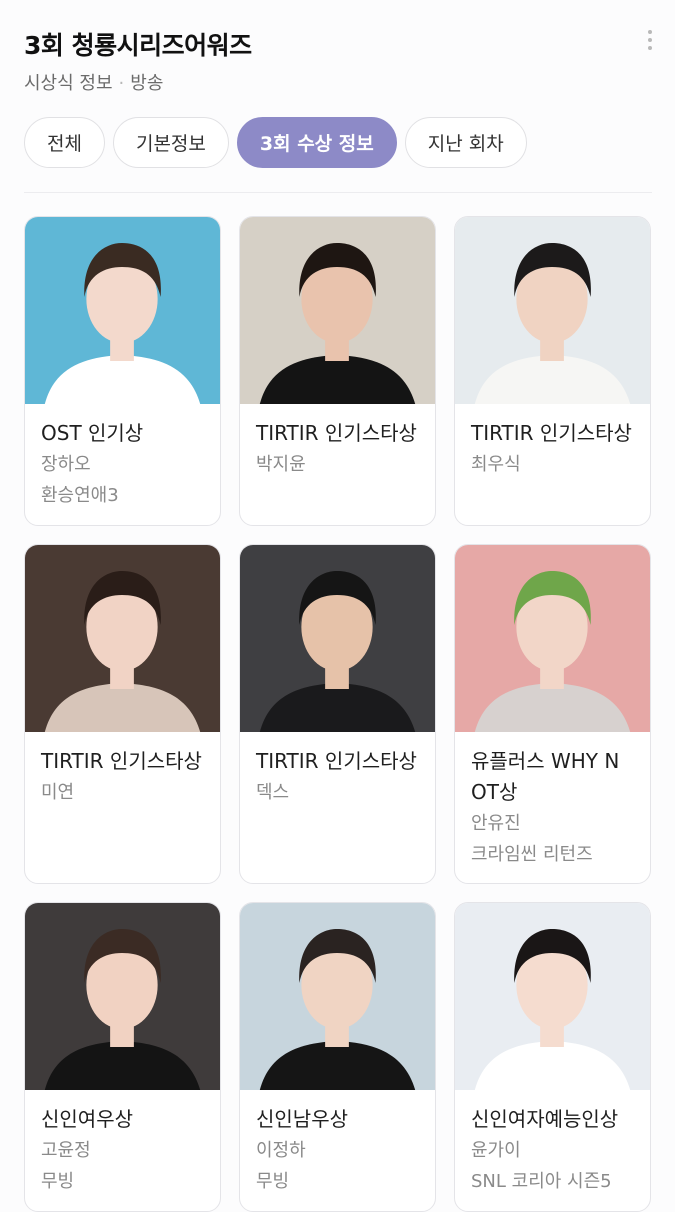  Describe the element at coordinates (552, 464) in the screenshot. I see `winner-name: 최우식` at that location.